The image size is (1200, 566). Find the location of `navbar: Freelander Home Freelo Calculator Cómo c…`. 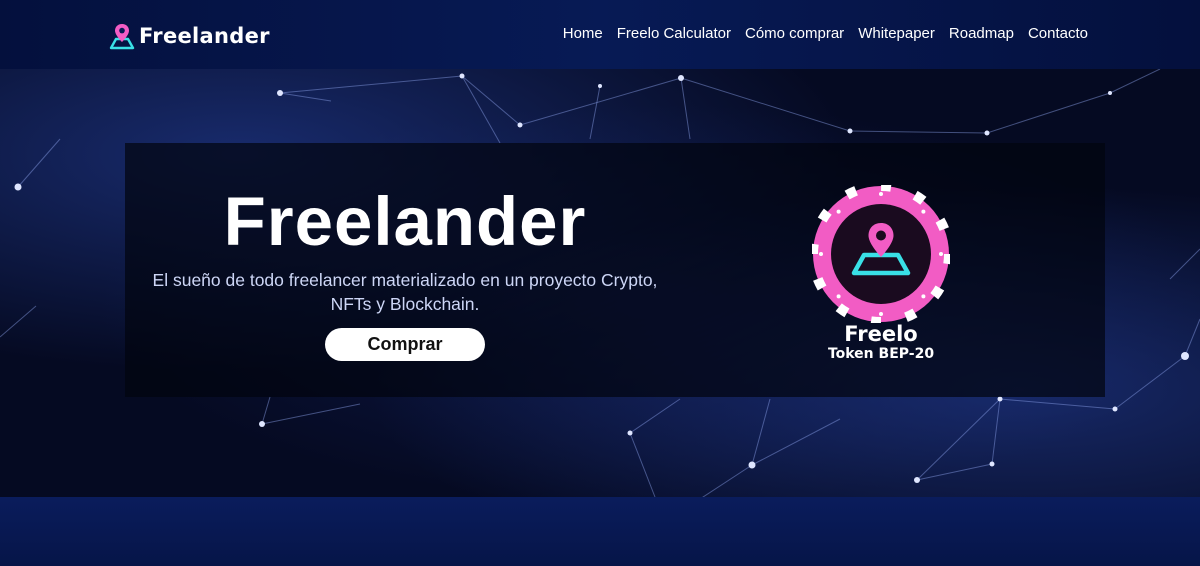

navbar: Freelander Home Freelo Calculator Cómo c… is located at coordinates (600, 34).